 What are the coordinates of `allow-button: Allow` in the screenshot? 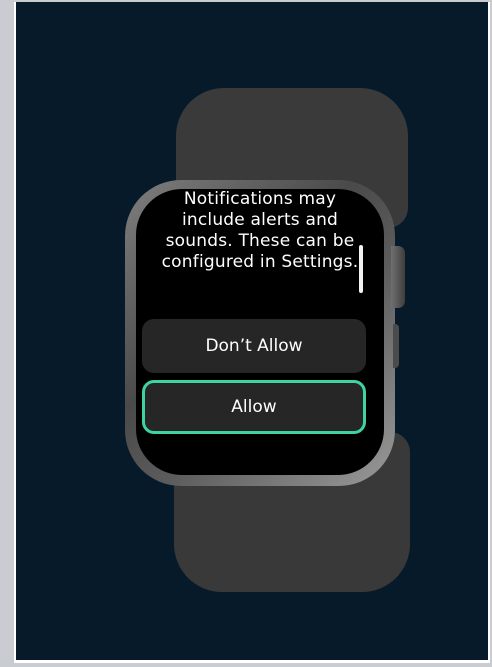 It's located at (254, 407).